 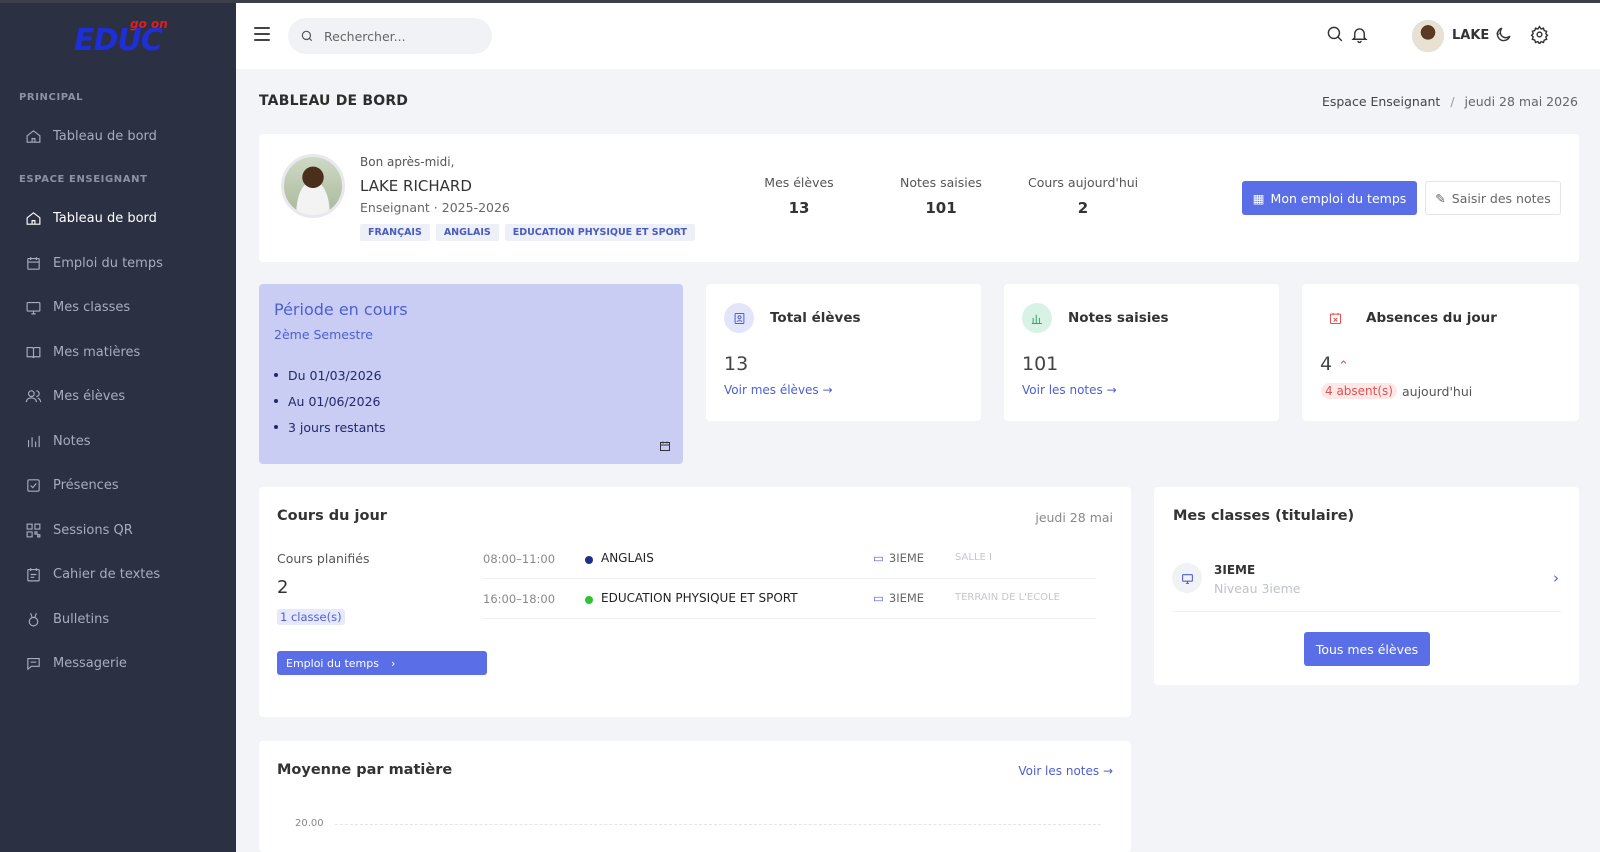 What do you see at coordinates (118, 619) in the screenshot?
I see `sidebar-item-reports: Bulletins` at bounding box center [118, 619].